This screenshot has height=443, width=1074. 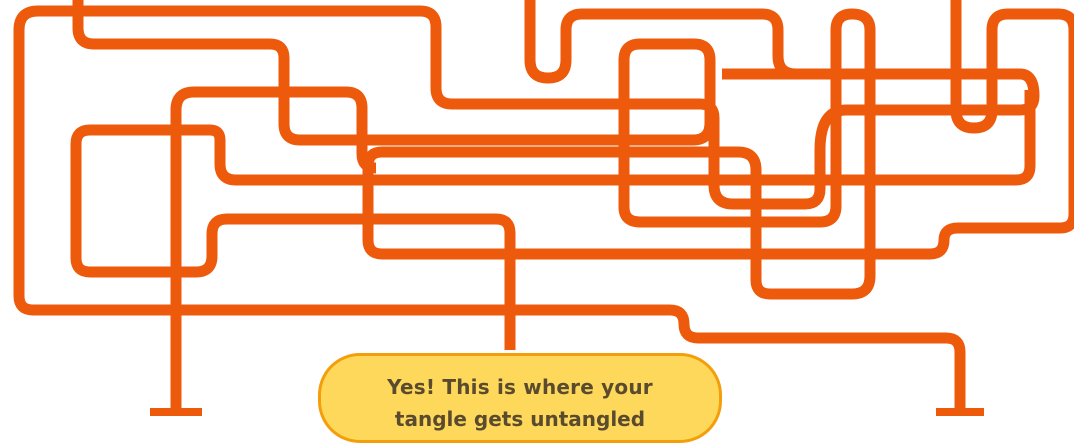 What do you see at coordinates (520, 419) in the screenshot?
I see `answer-text-line-2: tangle gets untangled` at bounding box center [520, 419].